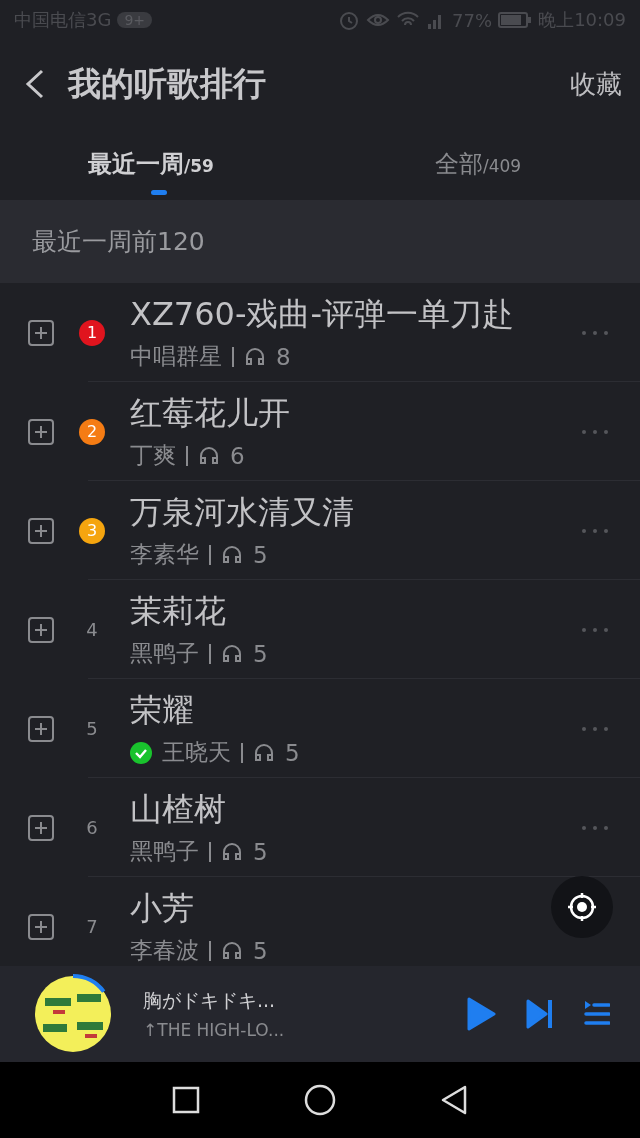 The height and width of the screenshot is (1138, 640). What do you see at coordinates (92, 629) in the screenshot?
I see `rank-number: 4` at bounding box center [92, 629].